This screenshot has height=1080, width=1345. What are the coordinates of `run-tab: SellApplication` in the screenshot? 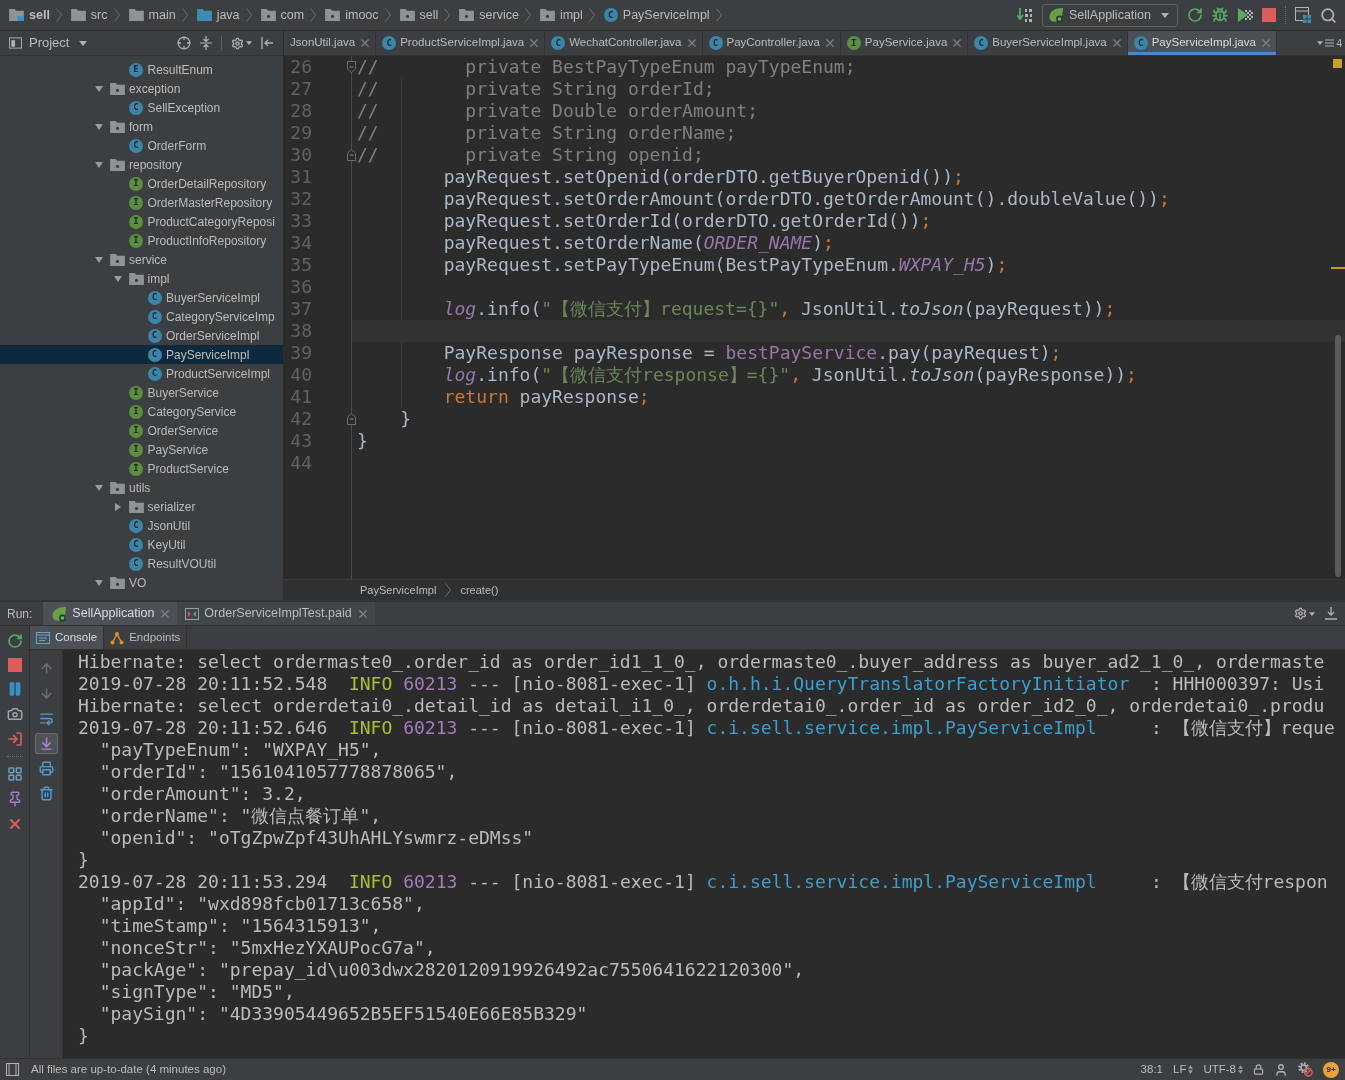 It's located at (110, 613).